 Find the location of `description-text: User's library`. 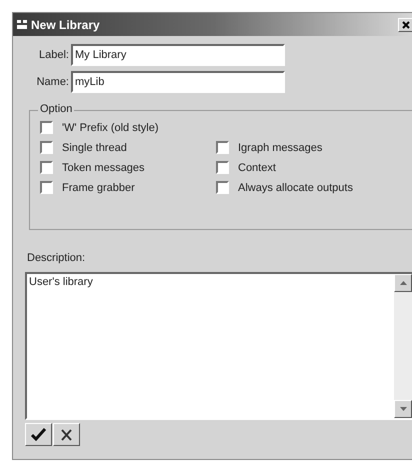

description-text: User's library is located at coordinates (61, 282).